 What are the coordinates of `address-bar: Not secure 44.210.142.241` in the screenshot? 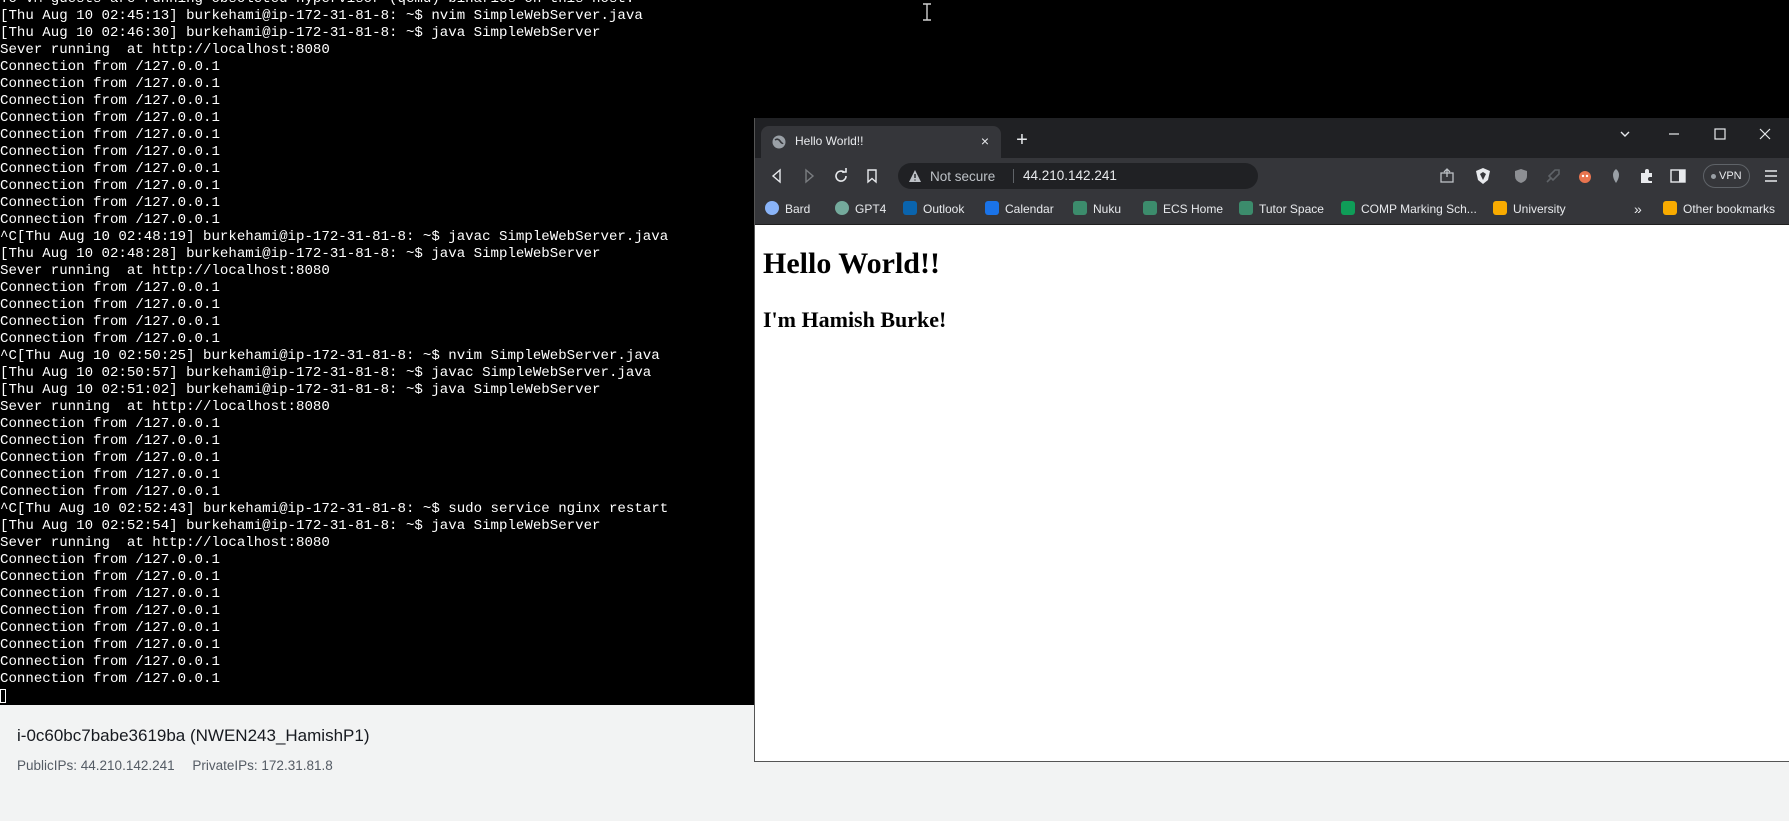 It's located at (1078, 176).